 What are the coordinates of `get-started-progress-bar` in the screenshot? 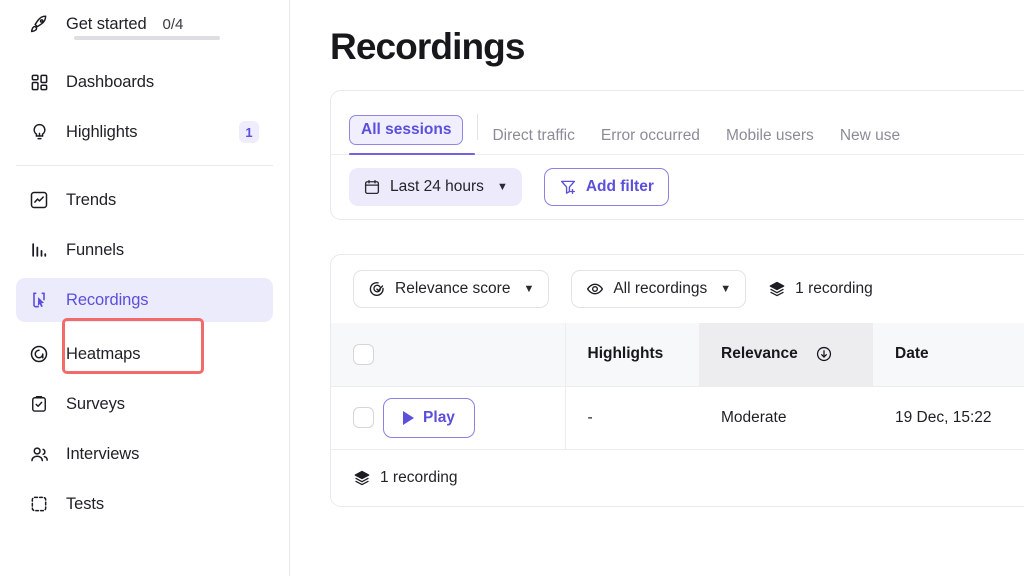 It's located at (147, 38).